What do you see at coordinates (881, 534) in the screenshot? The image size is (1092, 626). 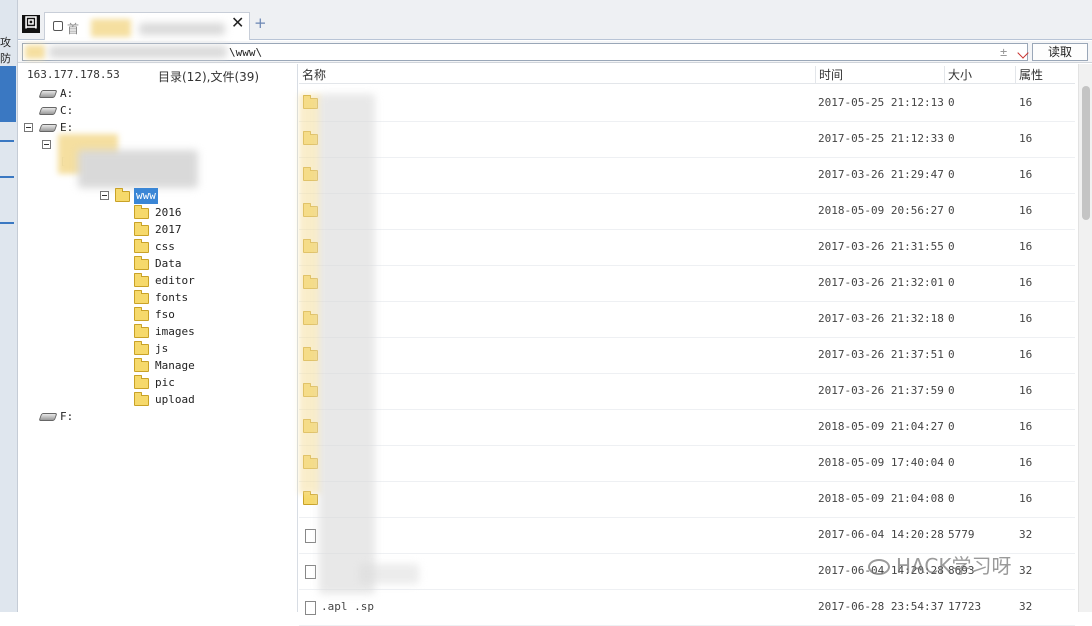 I see `file-time: 2017-06-04 14:20:28` at bounding box center [881, 534].